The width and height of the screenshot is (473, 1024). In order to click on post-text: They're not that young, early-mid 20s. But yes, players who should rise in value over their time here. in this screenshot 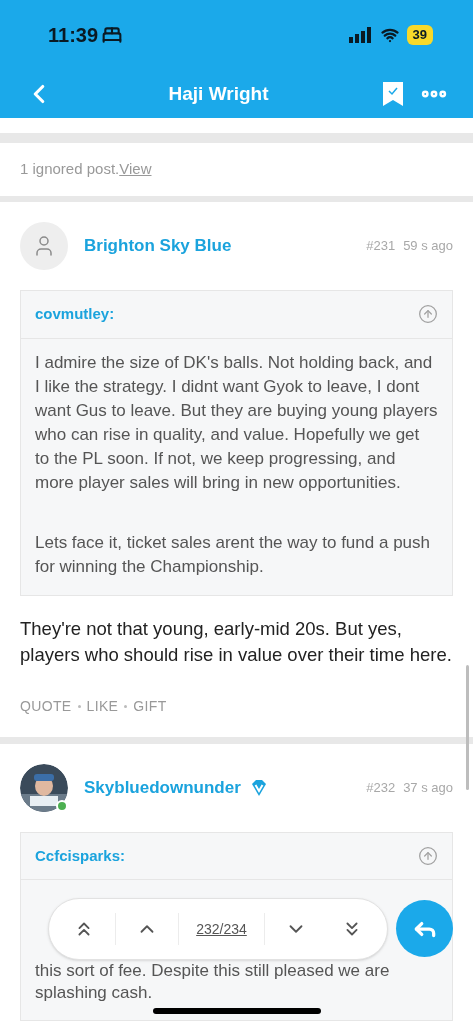, I will do `click(236, 641)`.